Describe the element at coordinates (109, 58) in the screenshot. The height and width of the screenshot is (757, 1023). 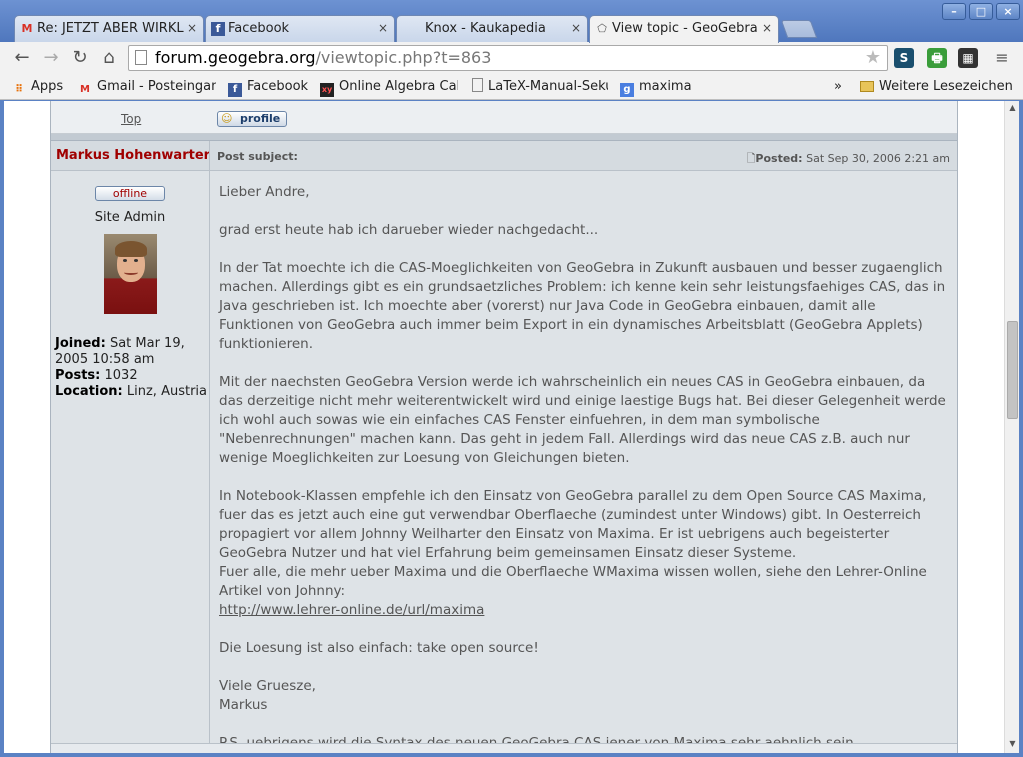
I see `home-icon: ⌂` at that location.